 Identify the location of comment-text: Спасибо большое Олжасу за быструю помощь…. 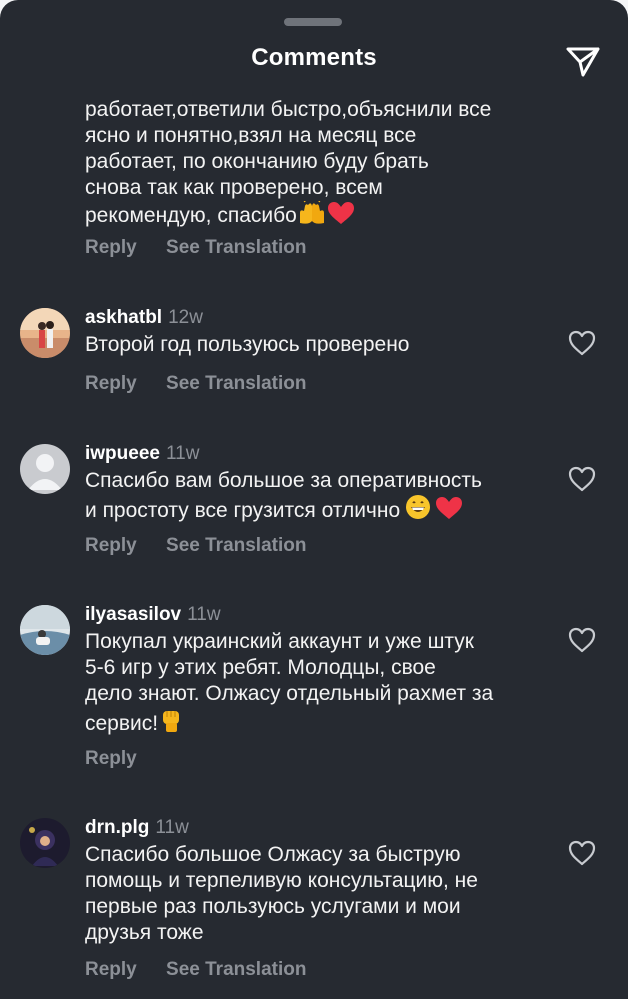
(281, 893).